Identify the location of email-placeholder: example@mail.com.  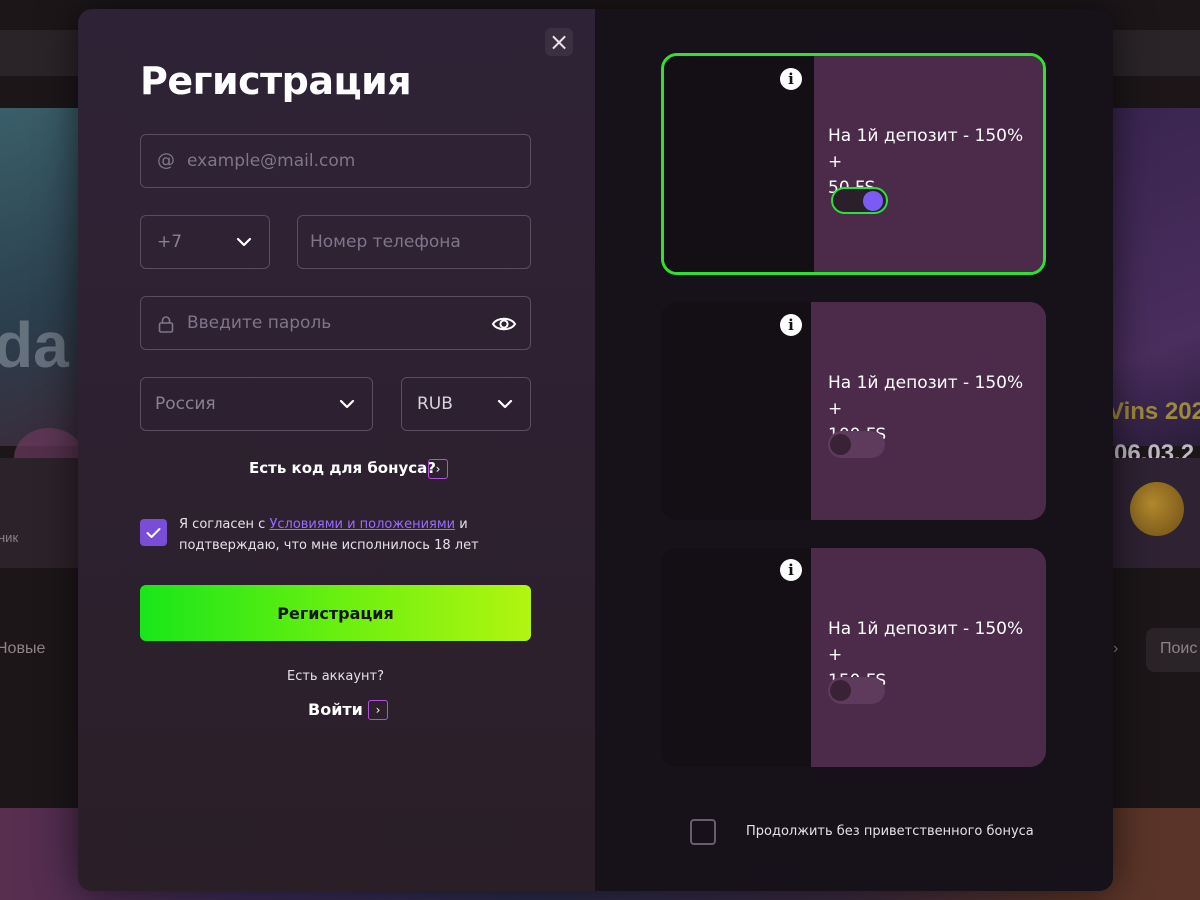
(271, 161).